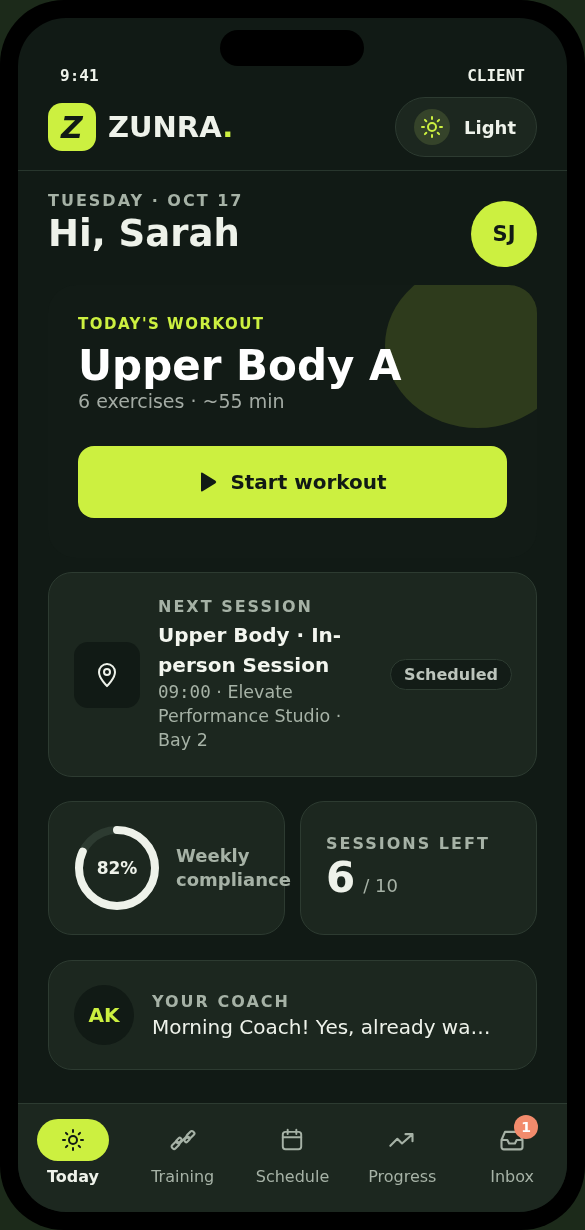 The image size is (585, 1230). Describe the element at coordinates (73, 1165) in the screenshot. I see `nav-tab: Today` at that location.